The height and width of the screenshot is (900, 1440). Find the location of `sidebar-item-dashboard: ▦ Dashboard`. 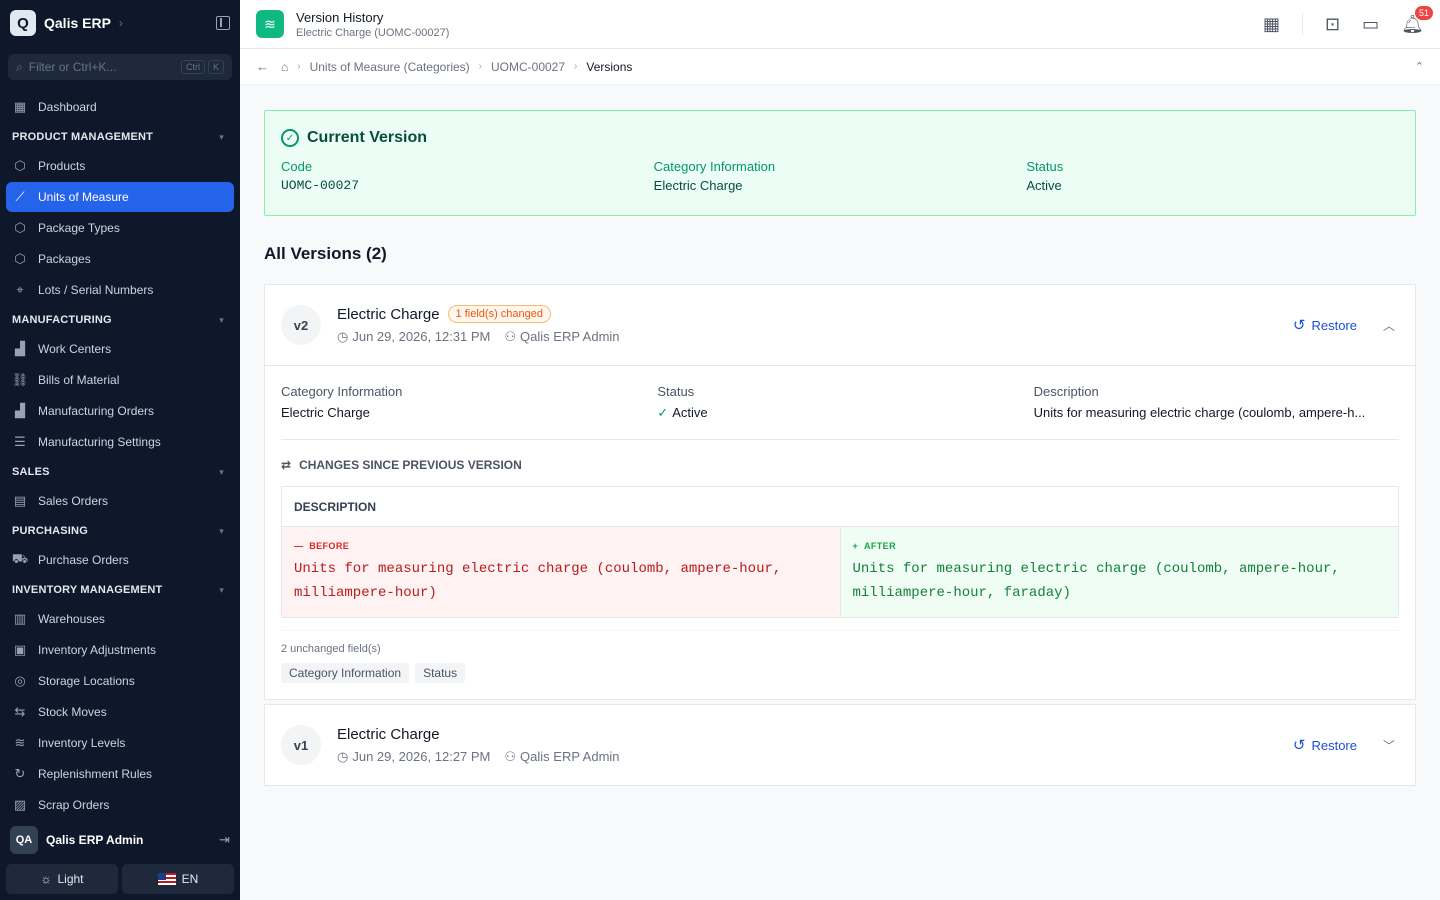

sidebar-item-dashboard: ▦ Dashboard is located at coordinates (120, 107).